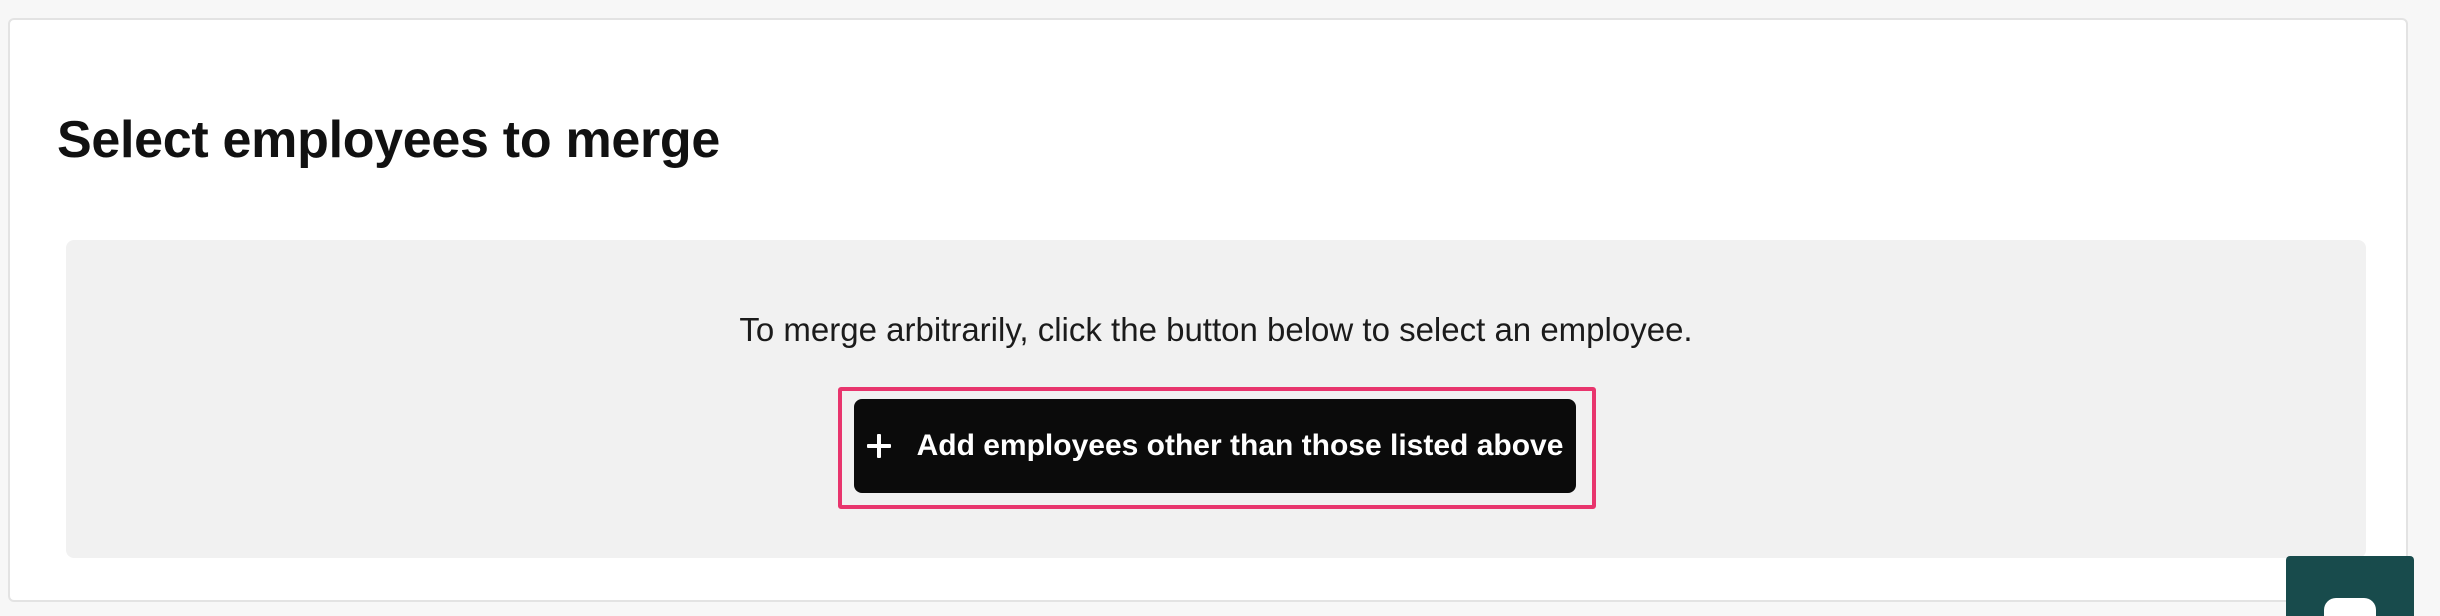 Image resolution: width=2440 pixels, height=616 pixels. I want to click on page-title: Select employees to merge, so click(389, 140).